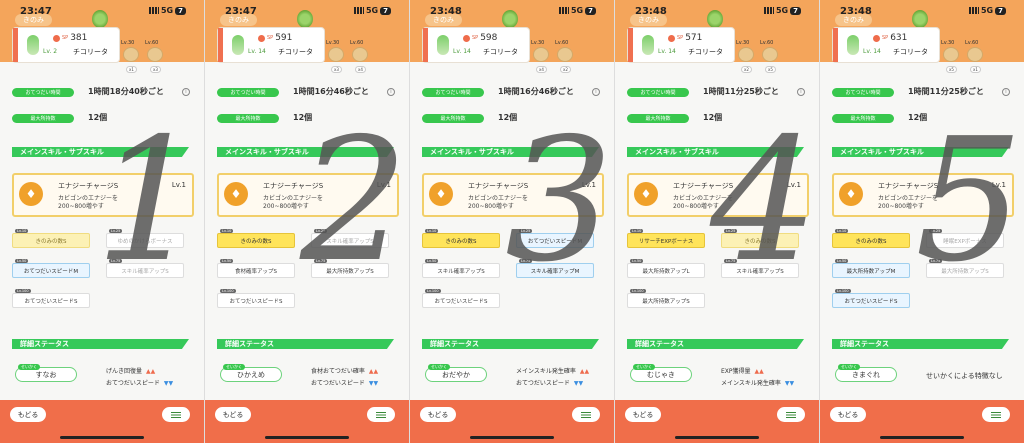 The height and width of the screenshot is (443, 1024). What do you see at coordinates (671, 38) in the screenshot?
I see `sp-dot-icon` at bounding box center [671, 38].